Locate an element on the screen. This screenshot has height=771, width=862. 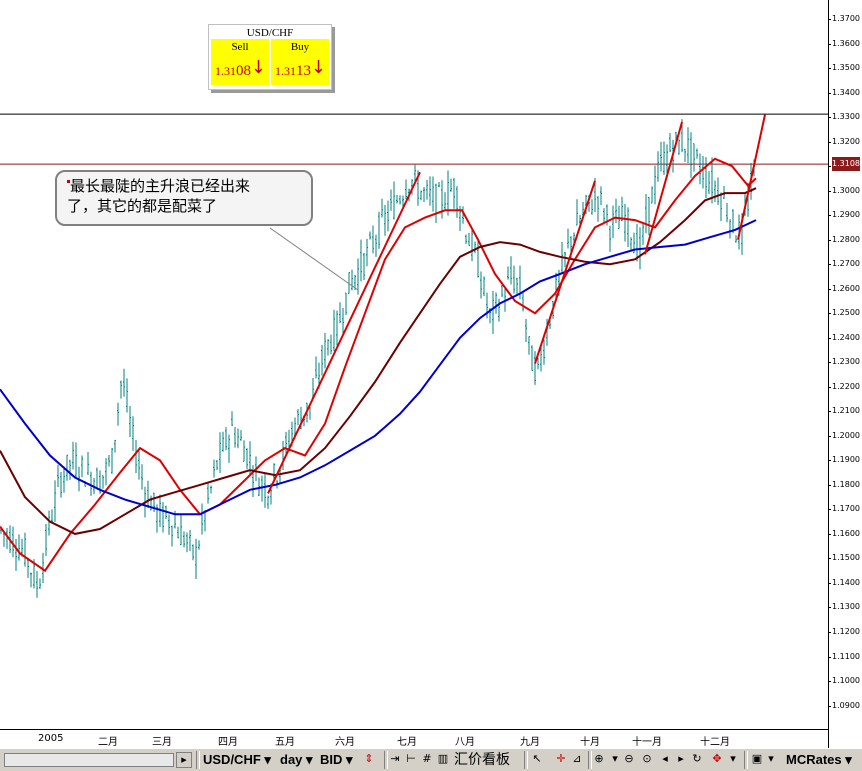
x-tick-label: 十月 is located at coordinates (590, 742).